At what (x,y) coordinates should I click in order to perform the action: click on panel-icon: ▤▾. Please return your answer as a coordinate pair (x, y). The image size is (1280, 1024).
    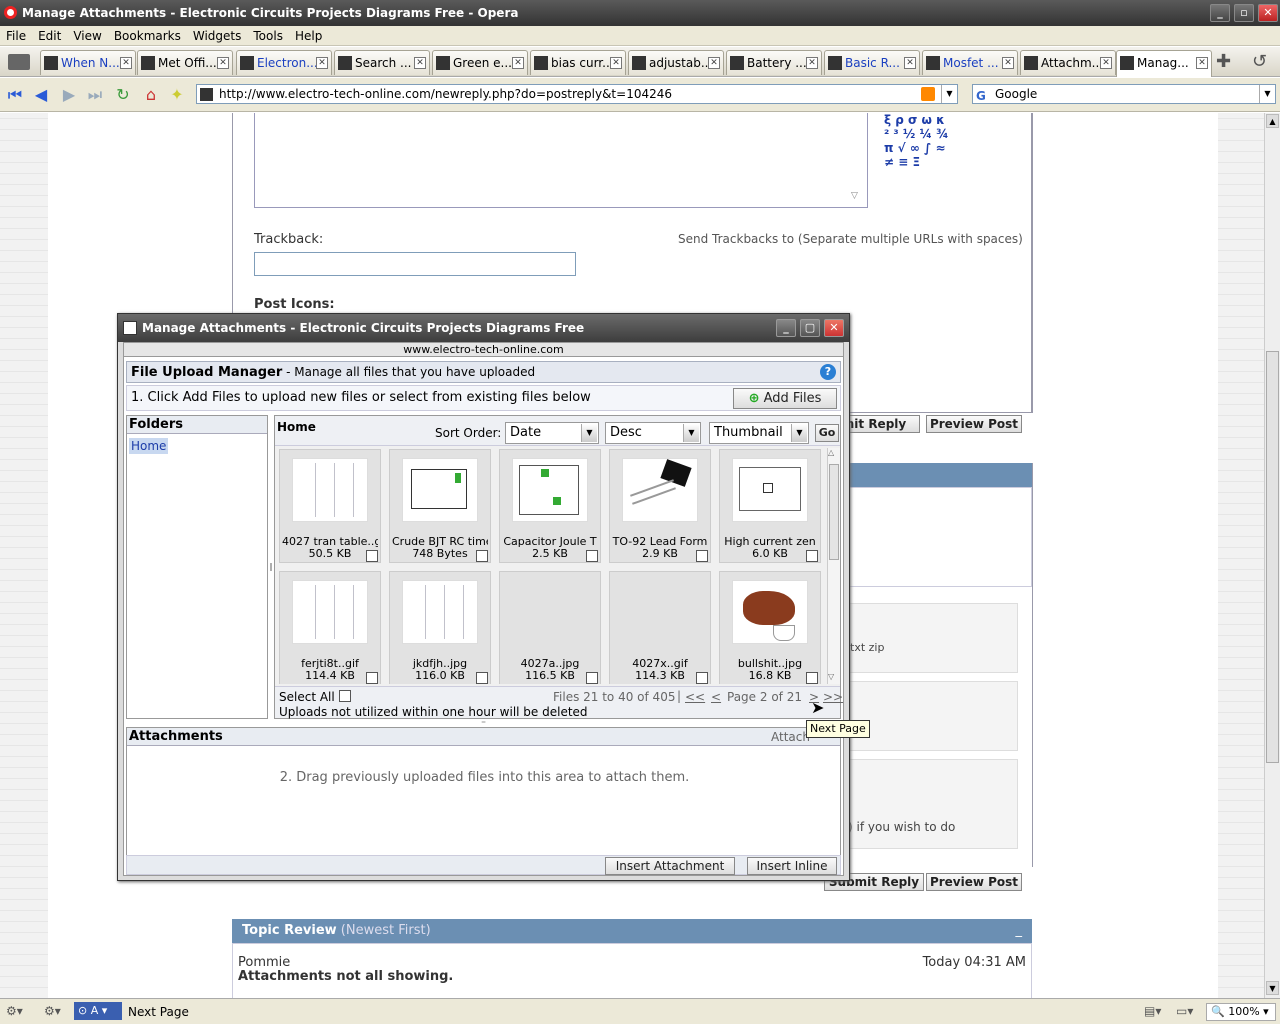
    Looking at the image, I should click on (1152, 1011).